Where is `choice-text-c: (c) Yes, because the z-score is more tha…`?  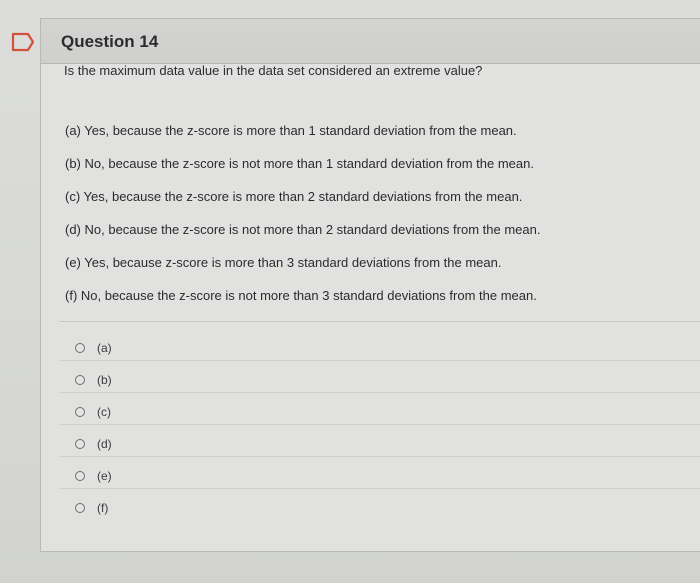 choice-text-c: (c) Yes, because the z-score is more tha… is located at coordinates (294, 196).